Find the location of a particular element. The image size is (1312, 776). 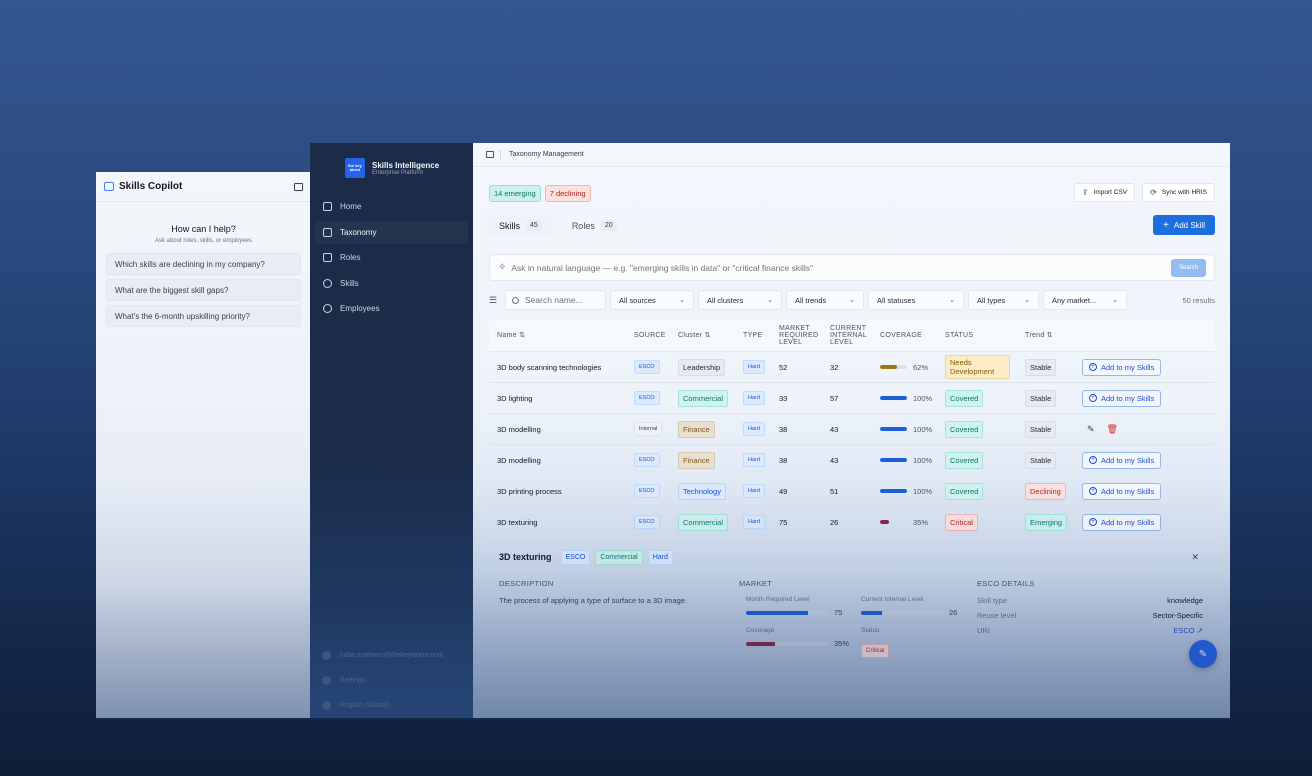

col-current-internal: CURRENT INTERNAL LEVEL is located at coordinates (848, 335).